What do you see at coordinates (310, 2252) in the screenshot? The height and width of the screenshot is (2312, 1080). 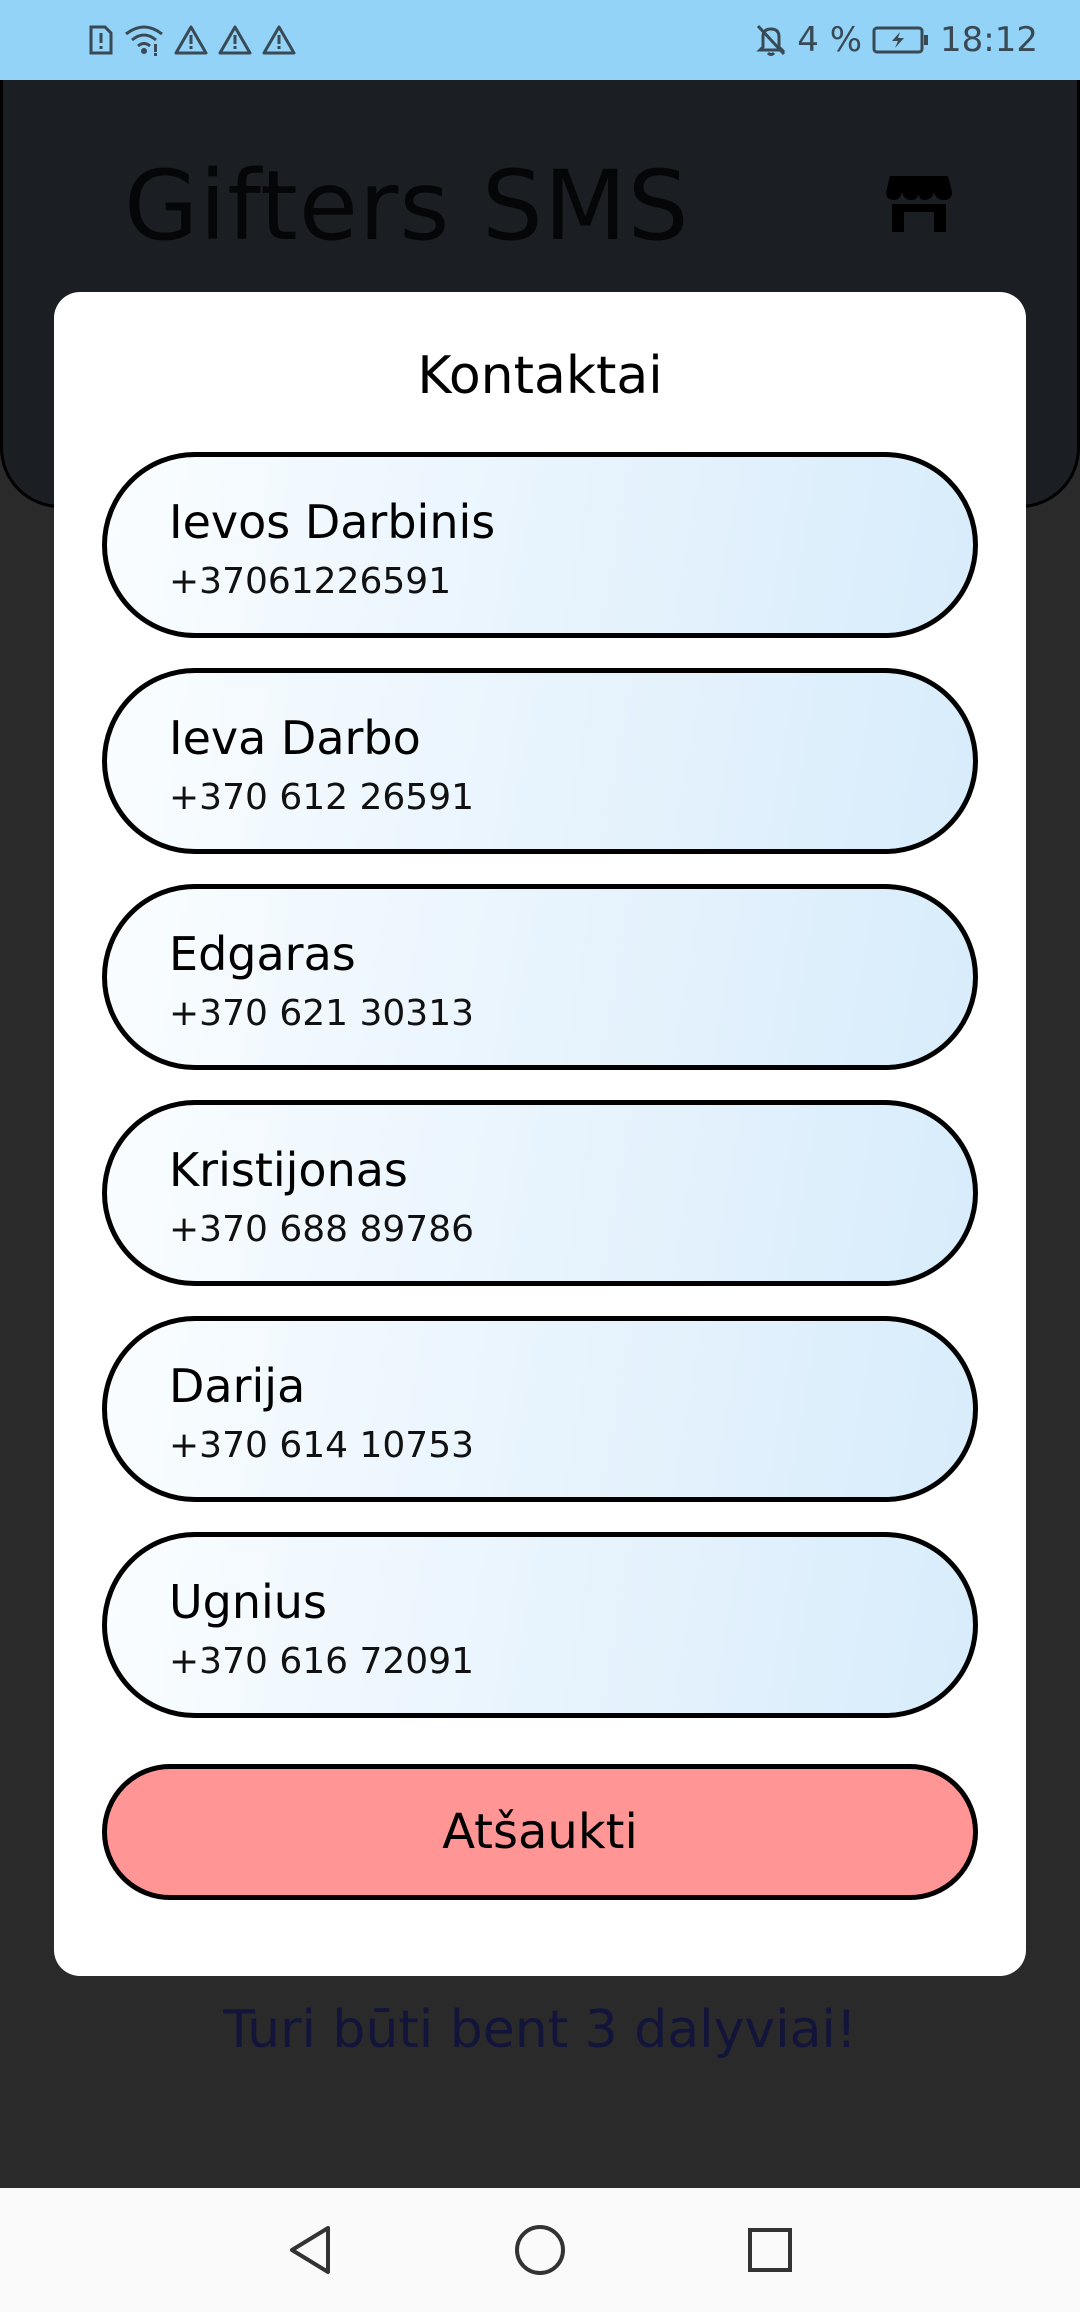 I see `back-icon` at bounding box center [310, 2252].